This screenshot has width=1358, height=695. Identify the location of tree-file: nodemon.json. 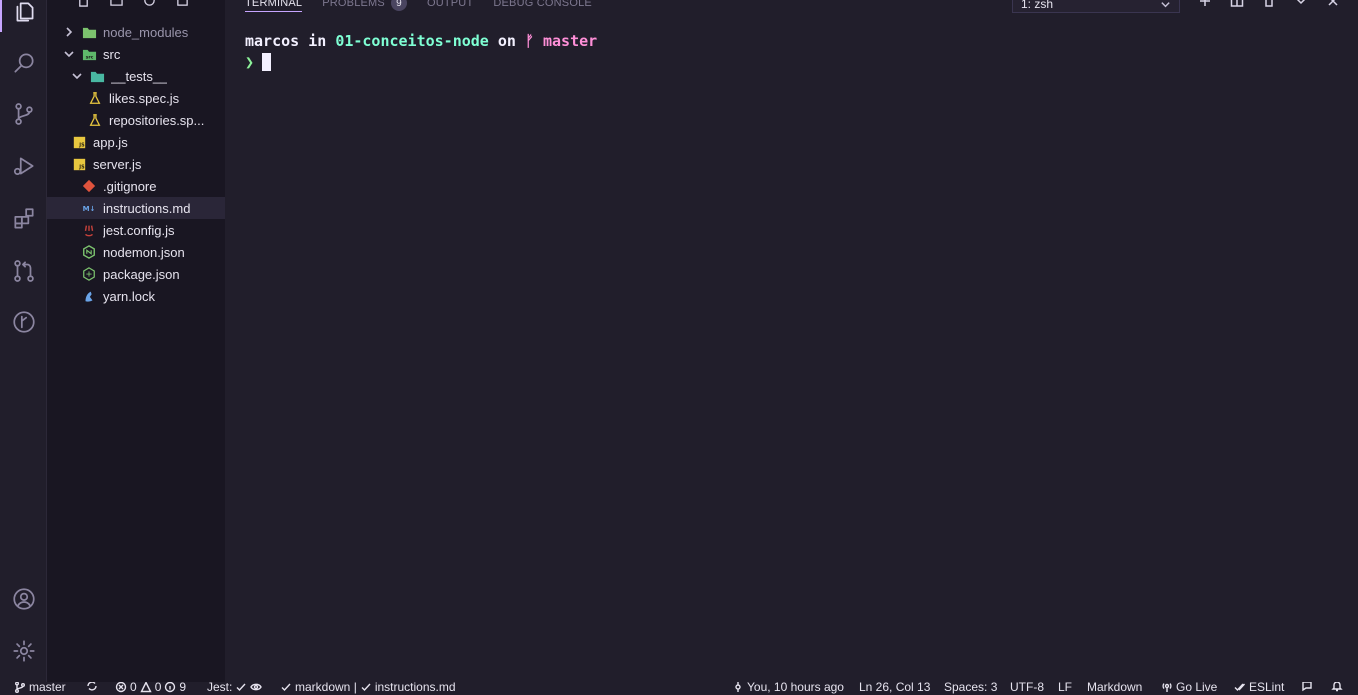
(136, 252).